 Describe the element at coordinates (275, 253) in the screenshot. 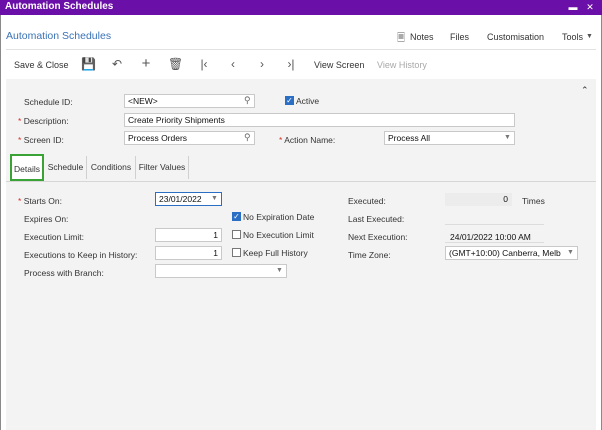

I see `keep-full-history-label: Keep Full History` at that location.